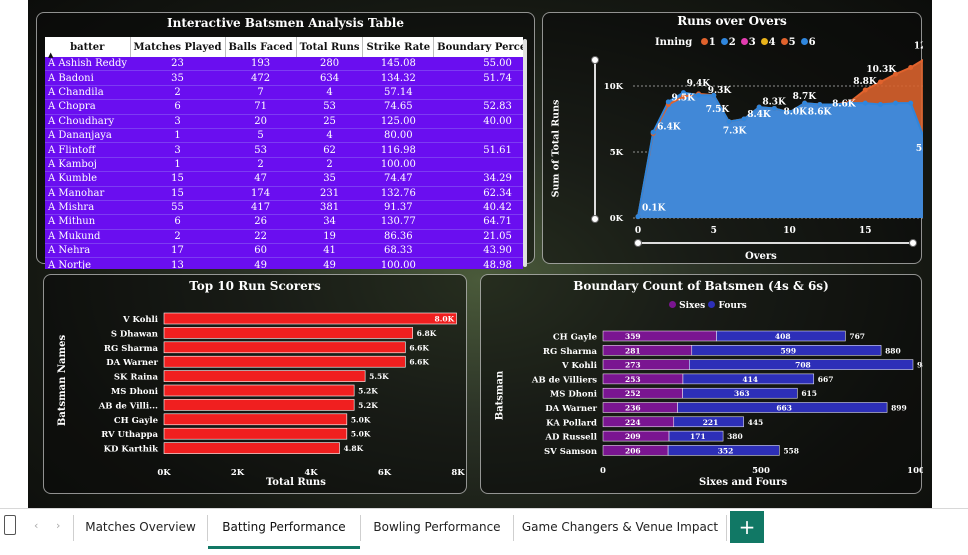 The image size is (968, 555). What do you see at coordinates (10, 525) in the screenshot?
I see `mobile-layout-icon` at bounding box center [10, 525].